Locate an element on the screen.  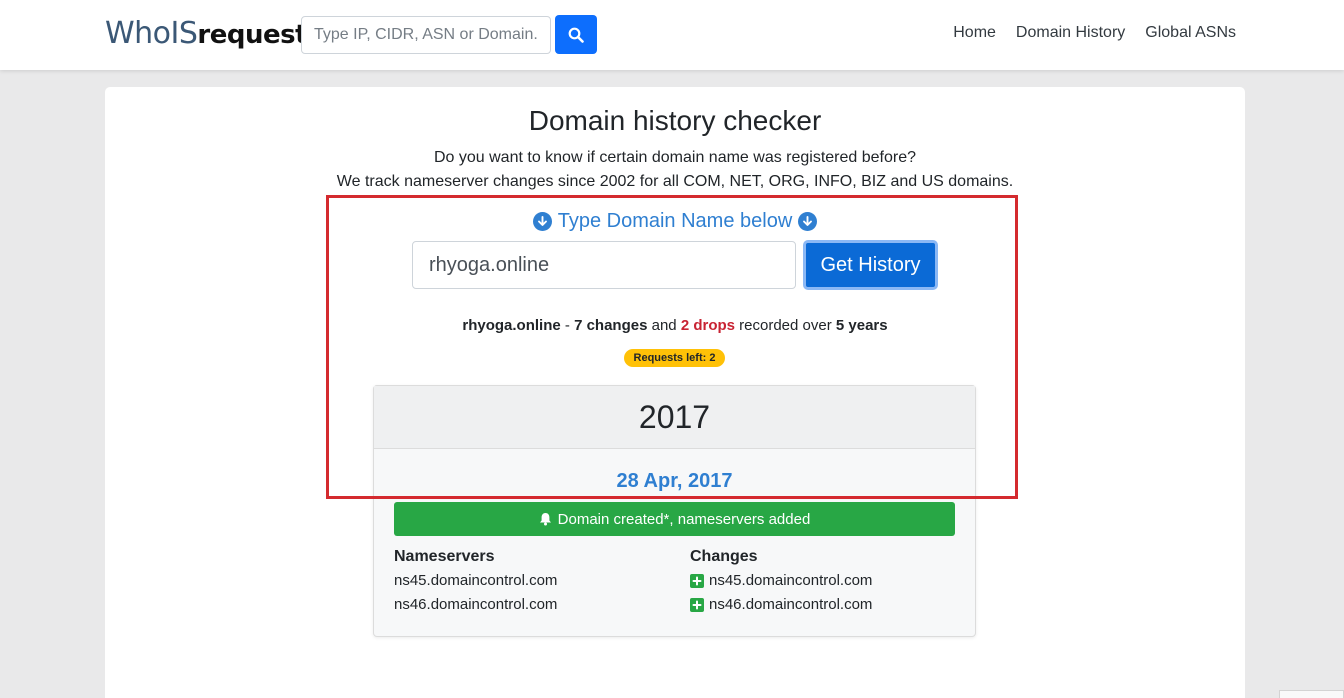
summary-drops: 2 drops is located at coordinates (707, 325).